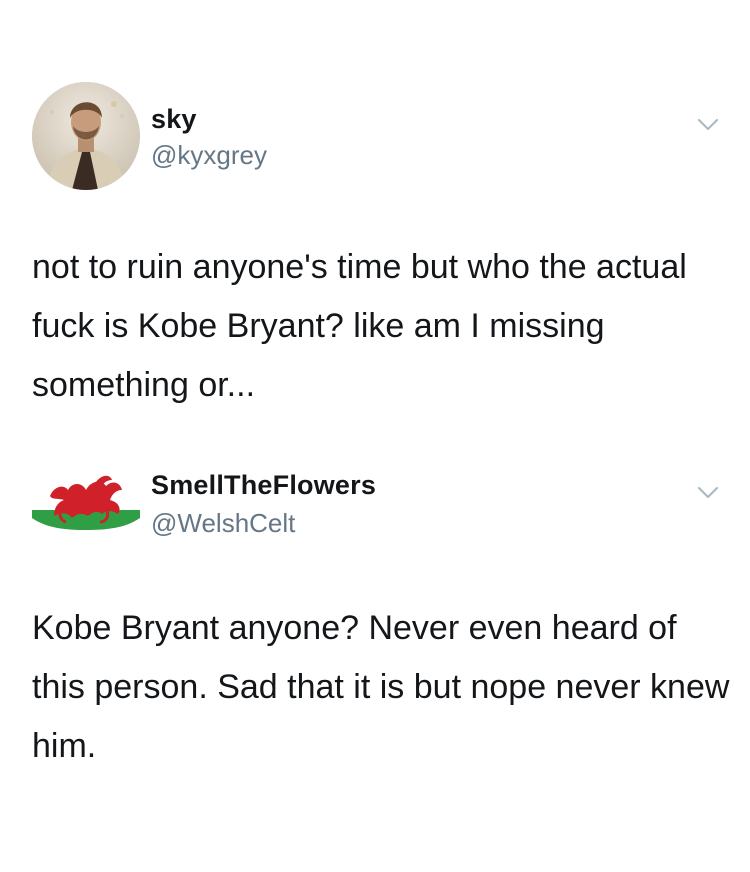 This screenshot has height=872, width=750. Describe the element at coordinates (223, 523) in the screenshot. I see `user-handle: @WelshCelt` at that location.